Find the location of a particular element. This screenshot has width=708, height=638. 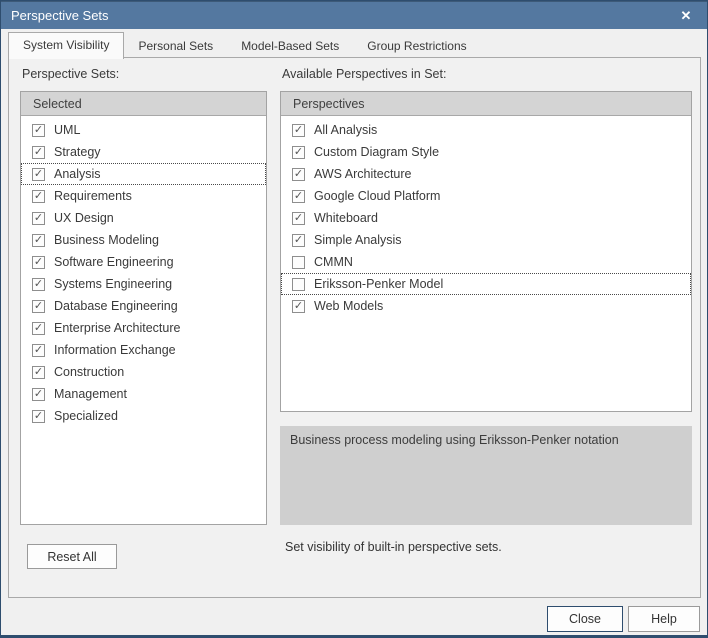

list-item: ✓ Enterprise Architecture is located at coordinates (143, 328).